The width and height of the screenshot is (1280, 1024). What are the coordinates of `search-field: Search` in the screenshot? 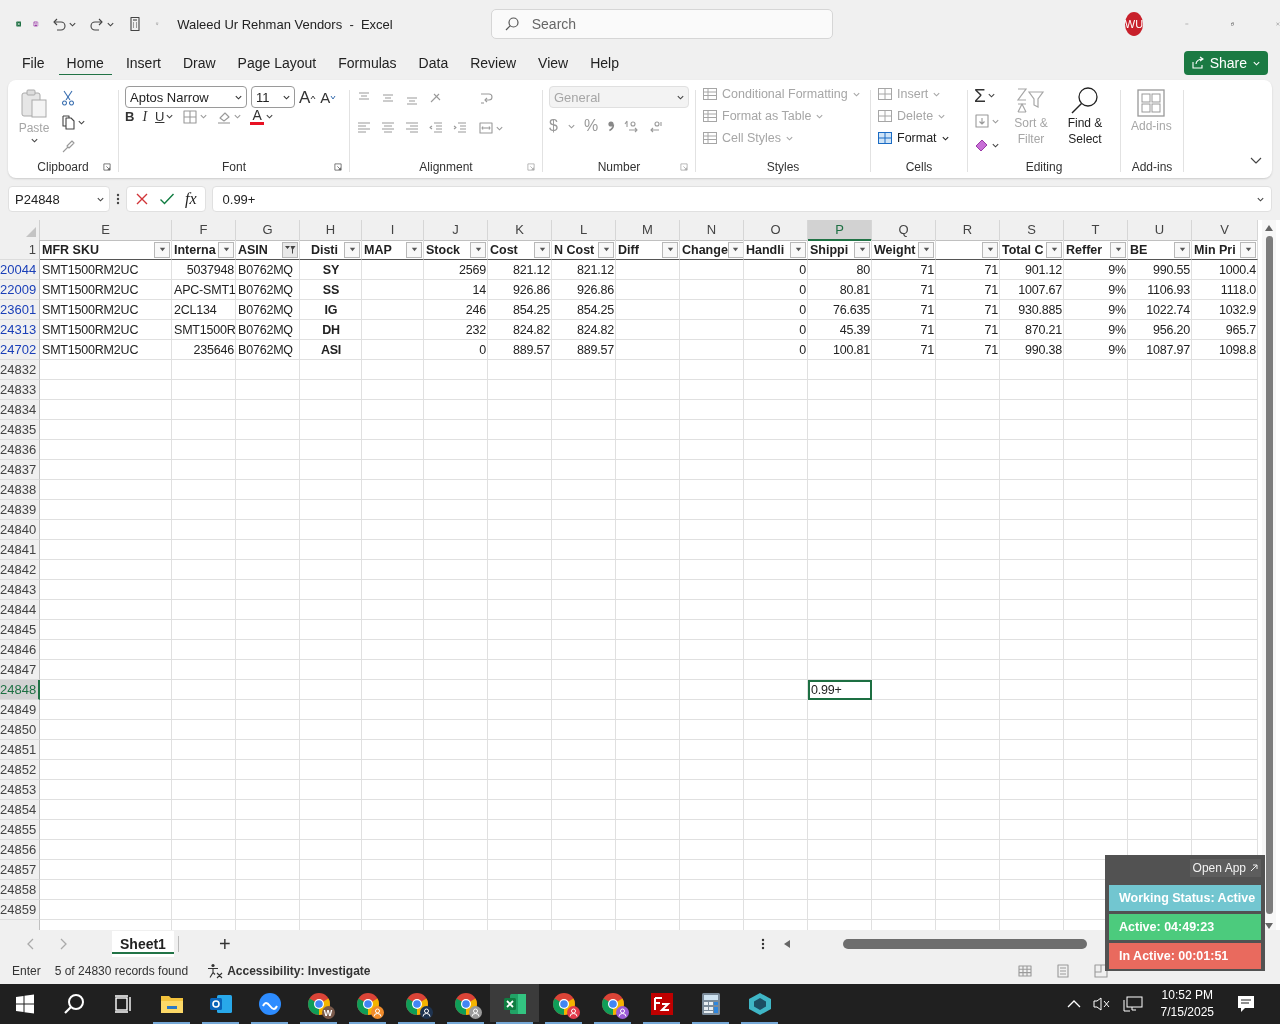 It's located at (661, 24).